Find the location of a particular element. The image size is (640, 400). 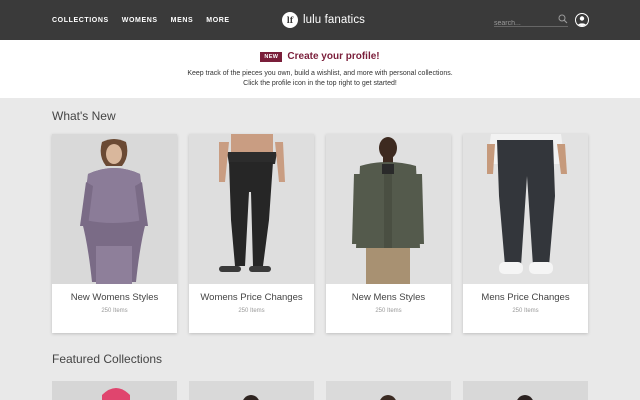

card-title: New Mens Styles is located at coordinates (388, 297).